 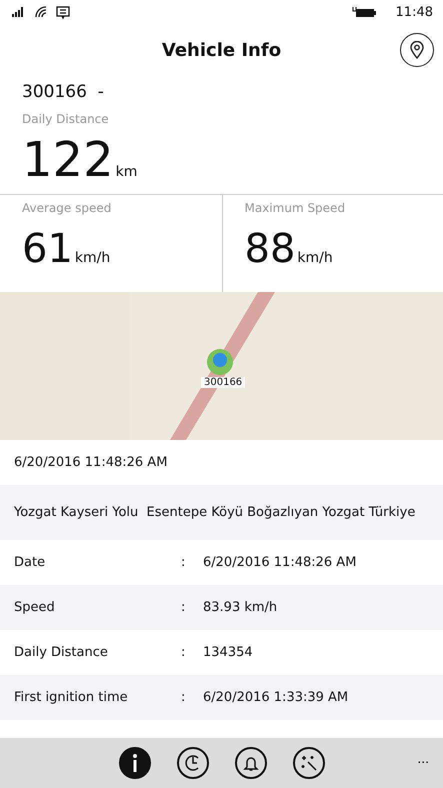 I want to click on detail-value: 83.93 km/h, so click(x=240, y=607).